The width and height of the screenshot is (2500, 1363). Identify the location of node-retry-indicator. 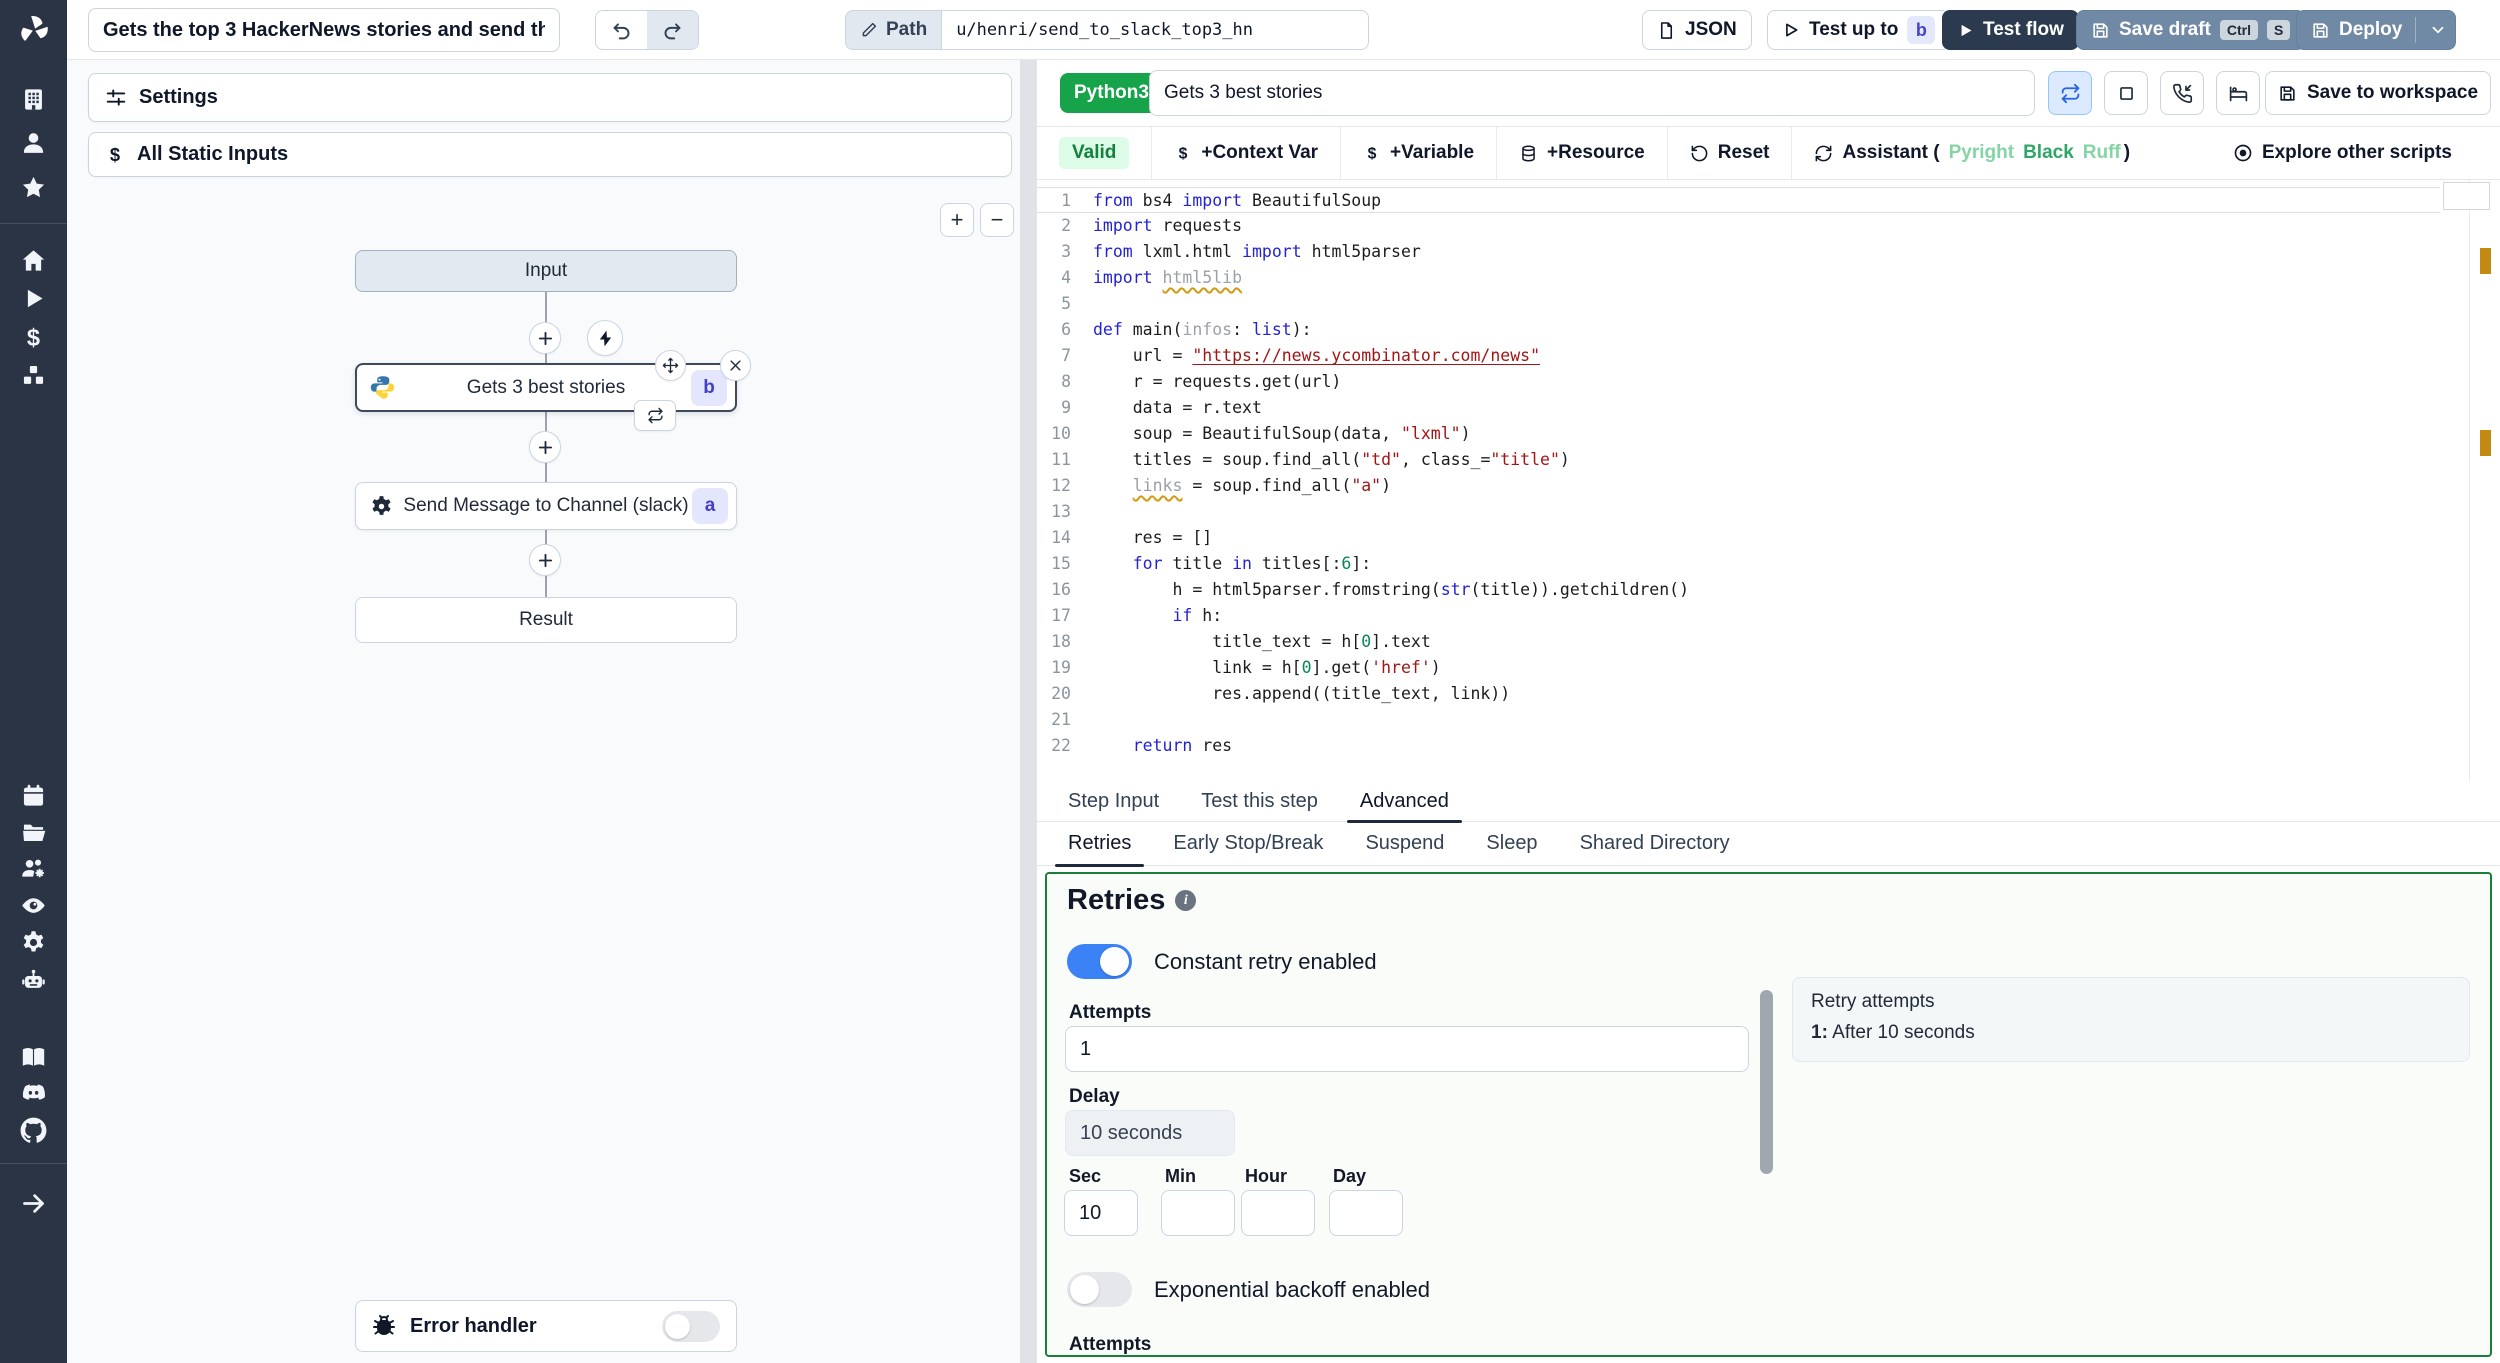
(655, 415).